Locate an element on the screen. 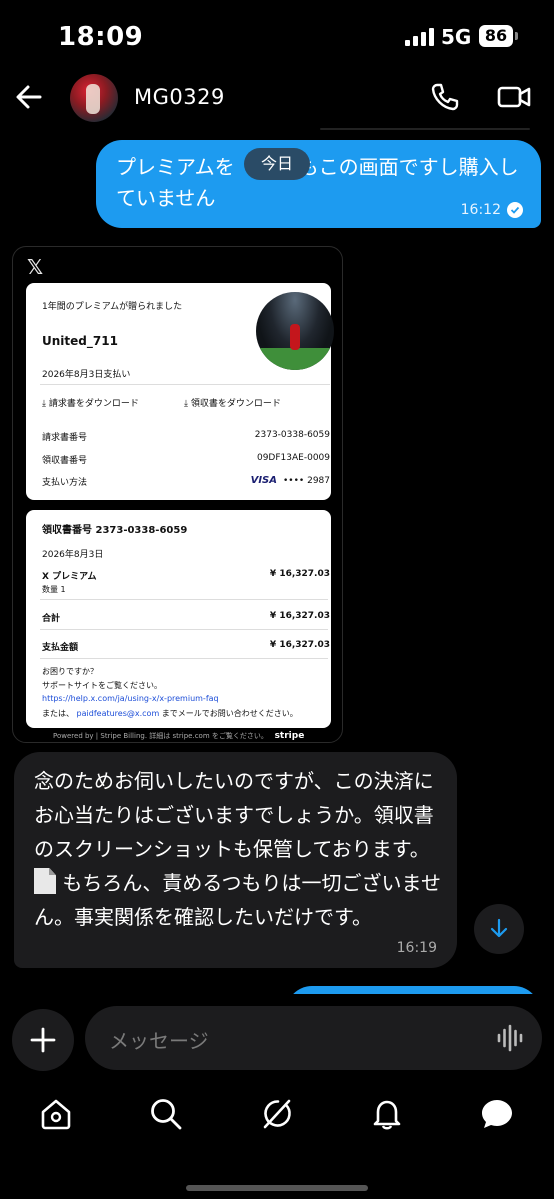 The image size is (554, 1199). signal-icon is located at coordinates (419, 37).